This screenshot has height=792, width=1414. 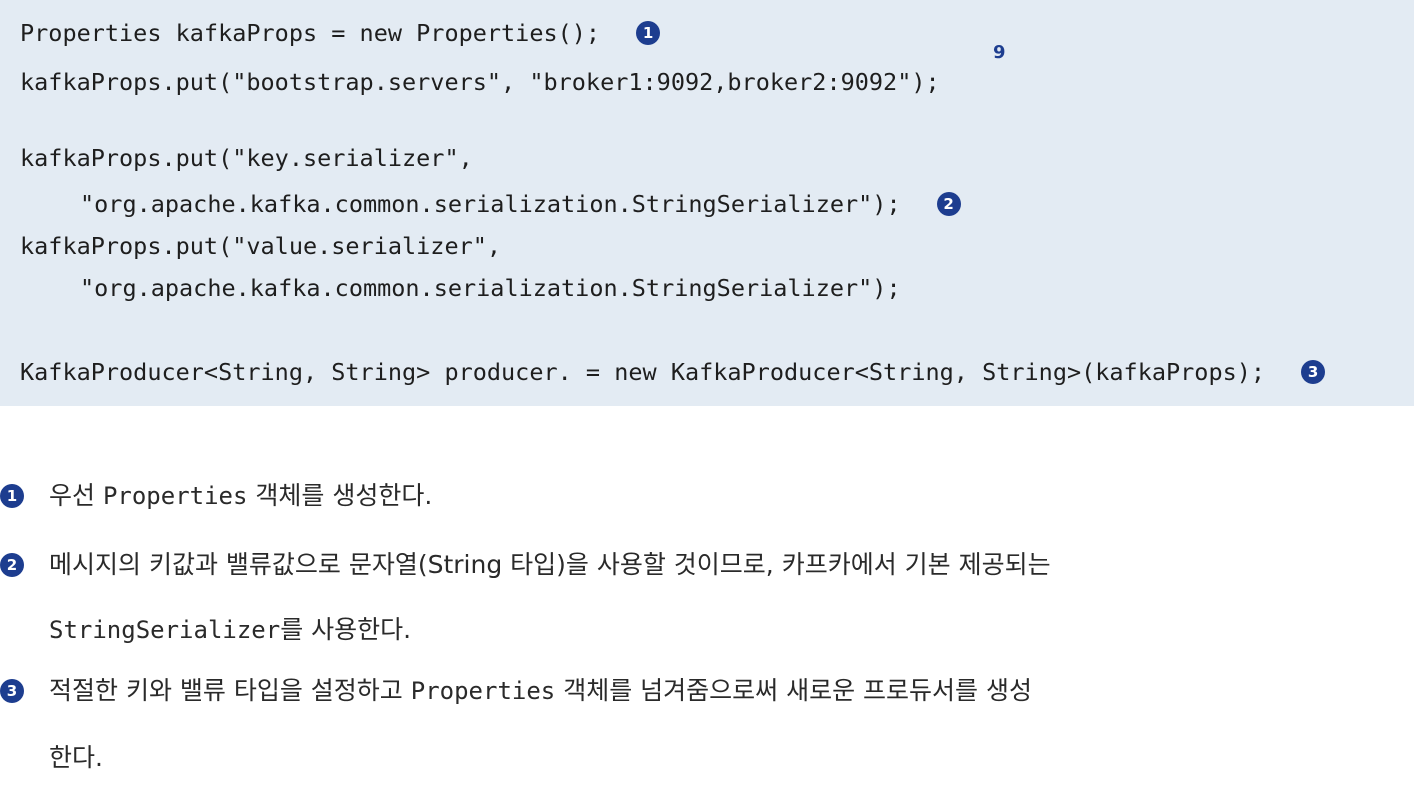 What do you see at coordinates (175, 496) in the screenshot?
I see `note-1-code: Properties` at bounding box center [175, 496].